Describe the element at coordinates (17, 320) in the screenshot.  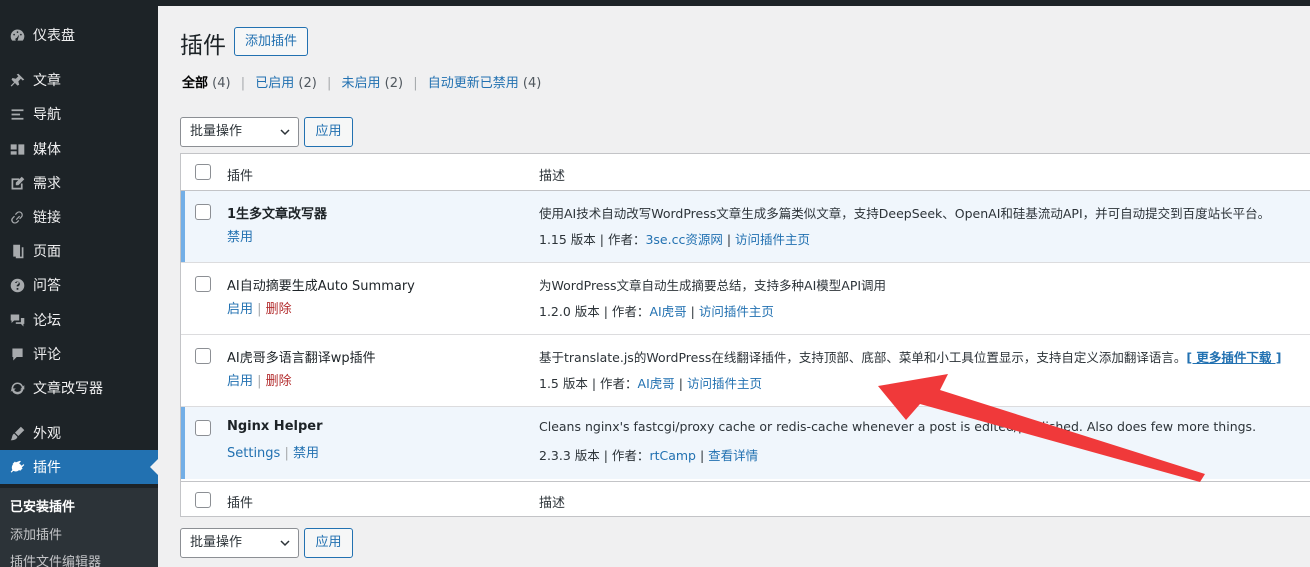
I see `forum-icon` at that location.